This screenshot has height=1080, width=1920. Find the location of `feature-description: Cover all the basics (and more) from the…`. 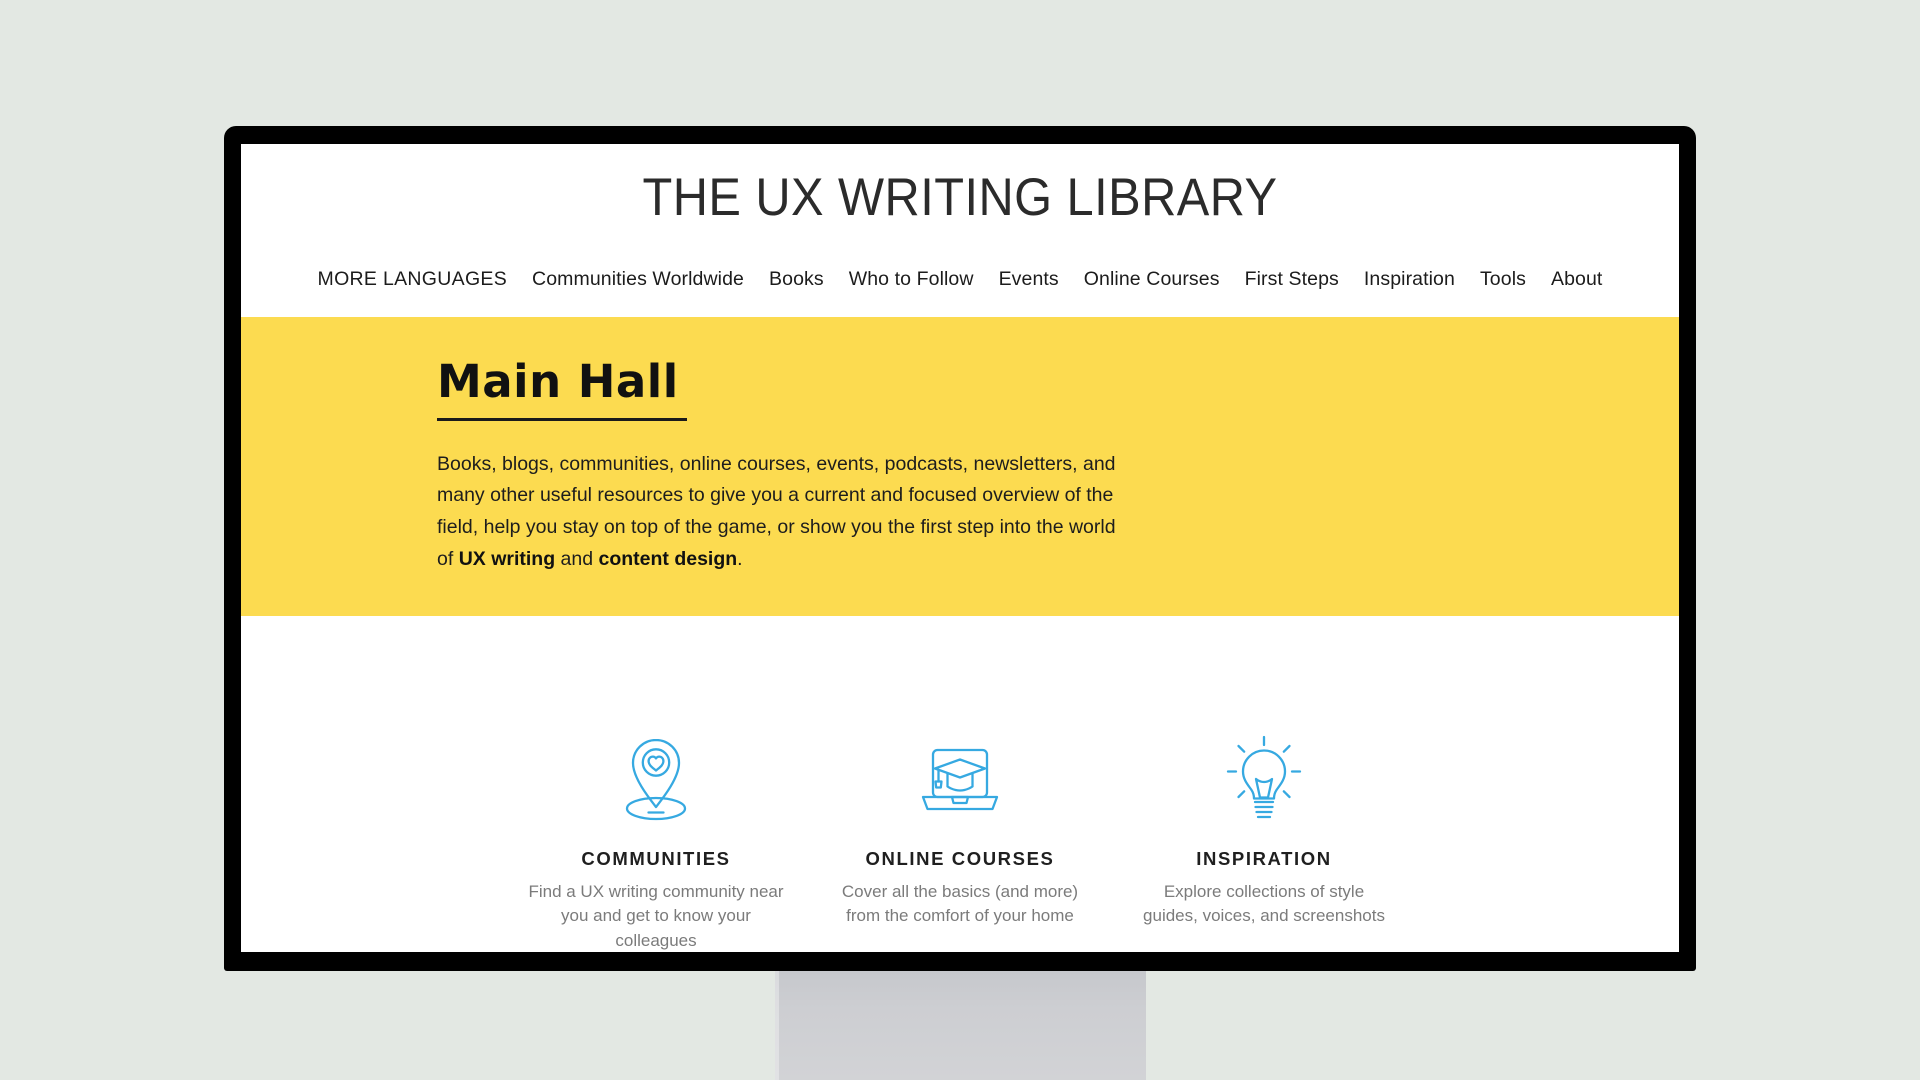

feature-description: Cover all the basics (and more) from the… is located at coordinates (960, 903).